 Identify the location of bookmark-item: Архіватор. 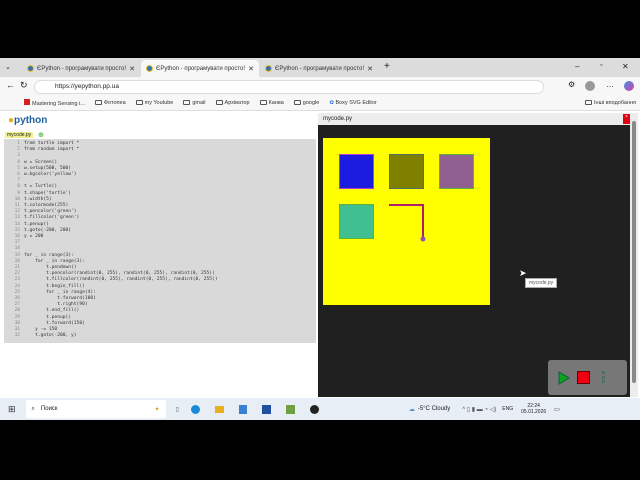
(232, 103).